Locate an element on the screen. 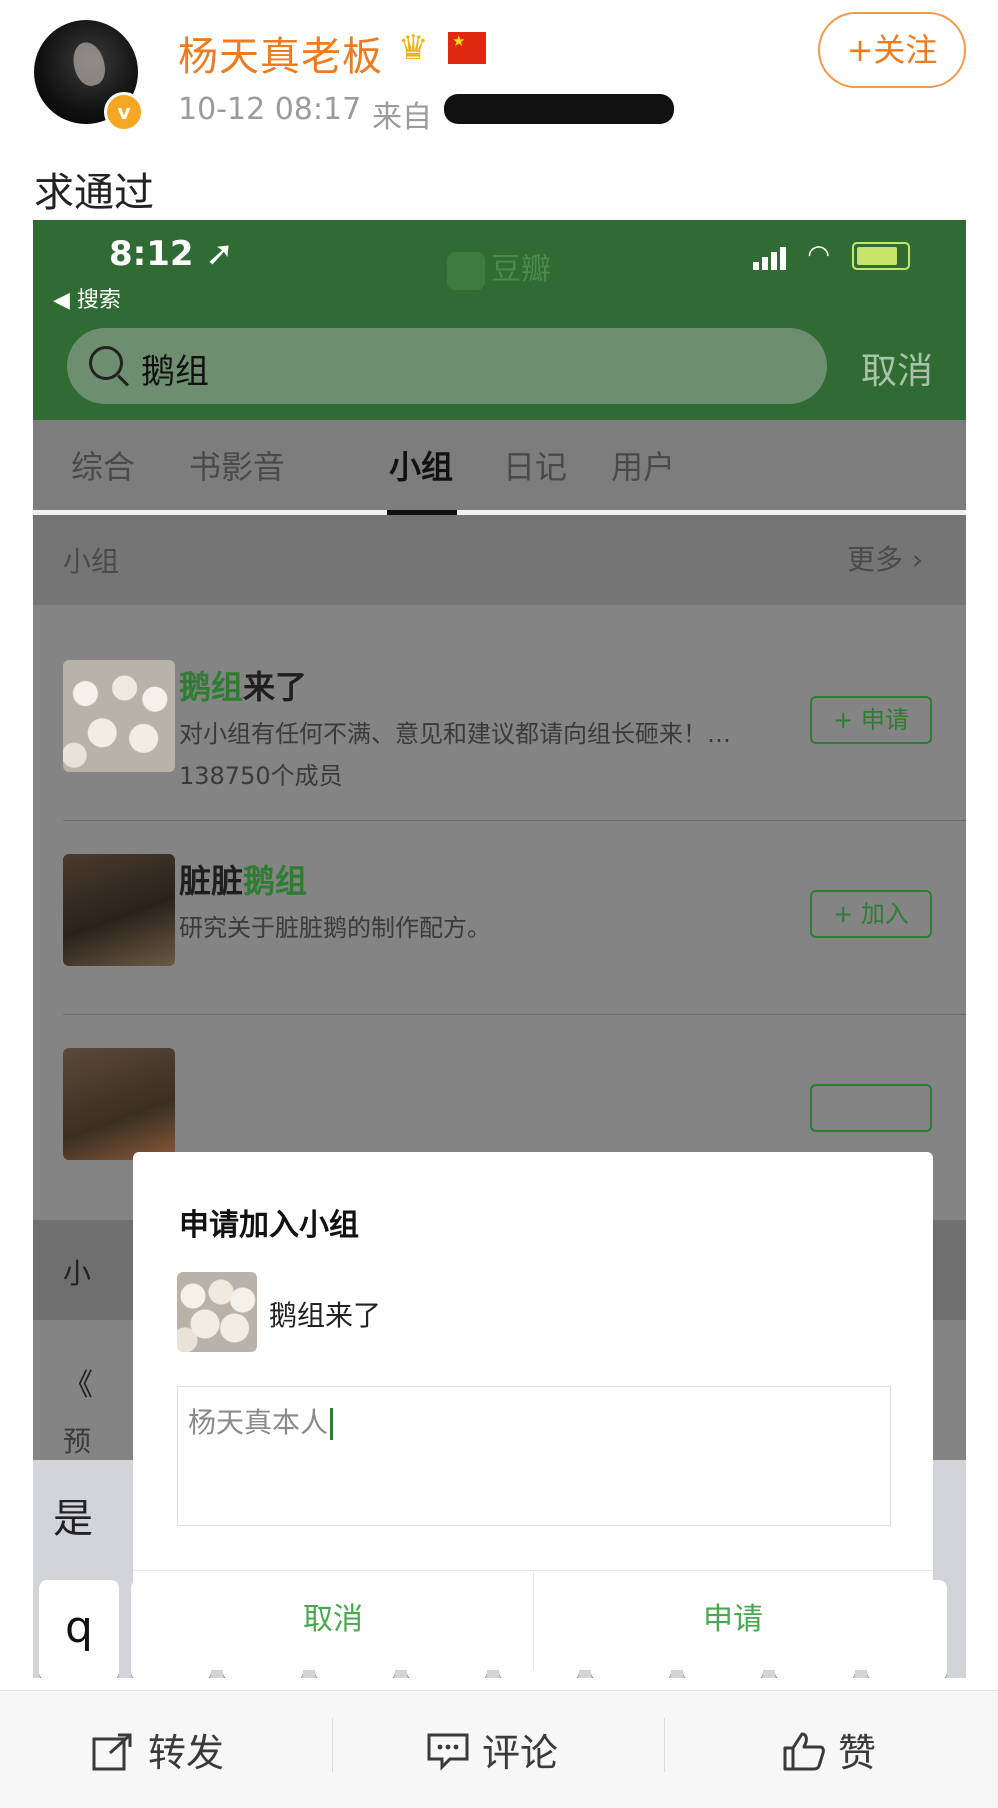 The height and width of the screenshot is (1808, 998). article-title: 《 is located at coordinates (78, 1382).